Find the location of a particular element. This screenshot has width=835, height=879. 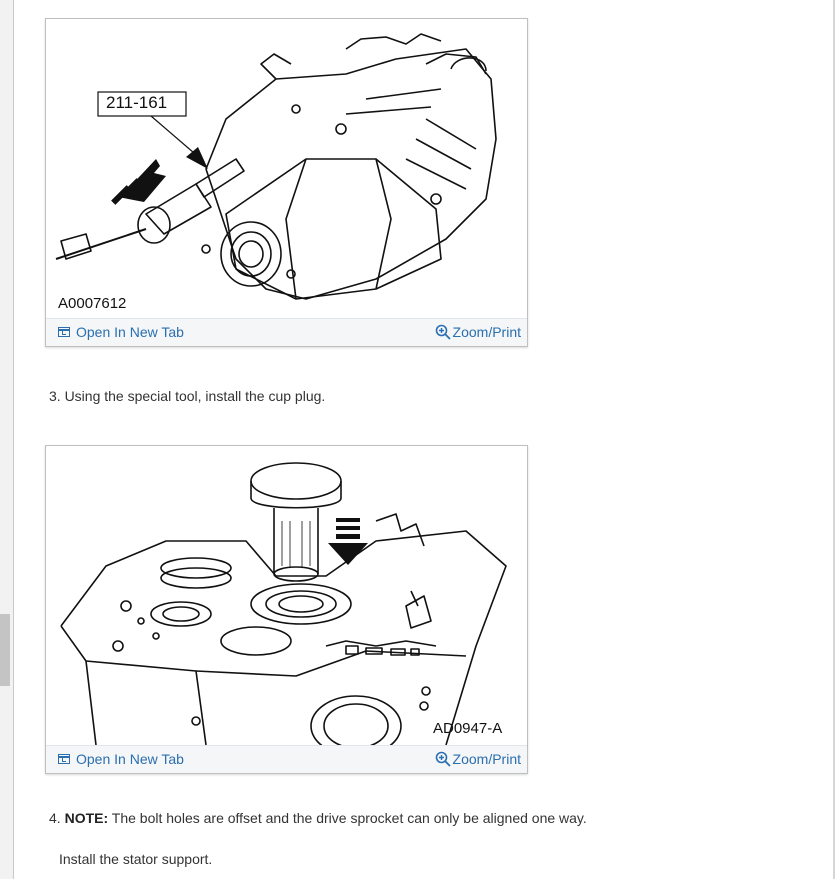

left-scrollbar-thumb is located at coordinates (5, 650).